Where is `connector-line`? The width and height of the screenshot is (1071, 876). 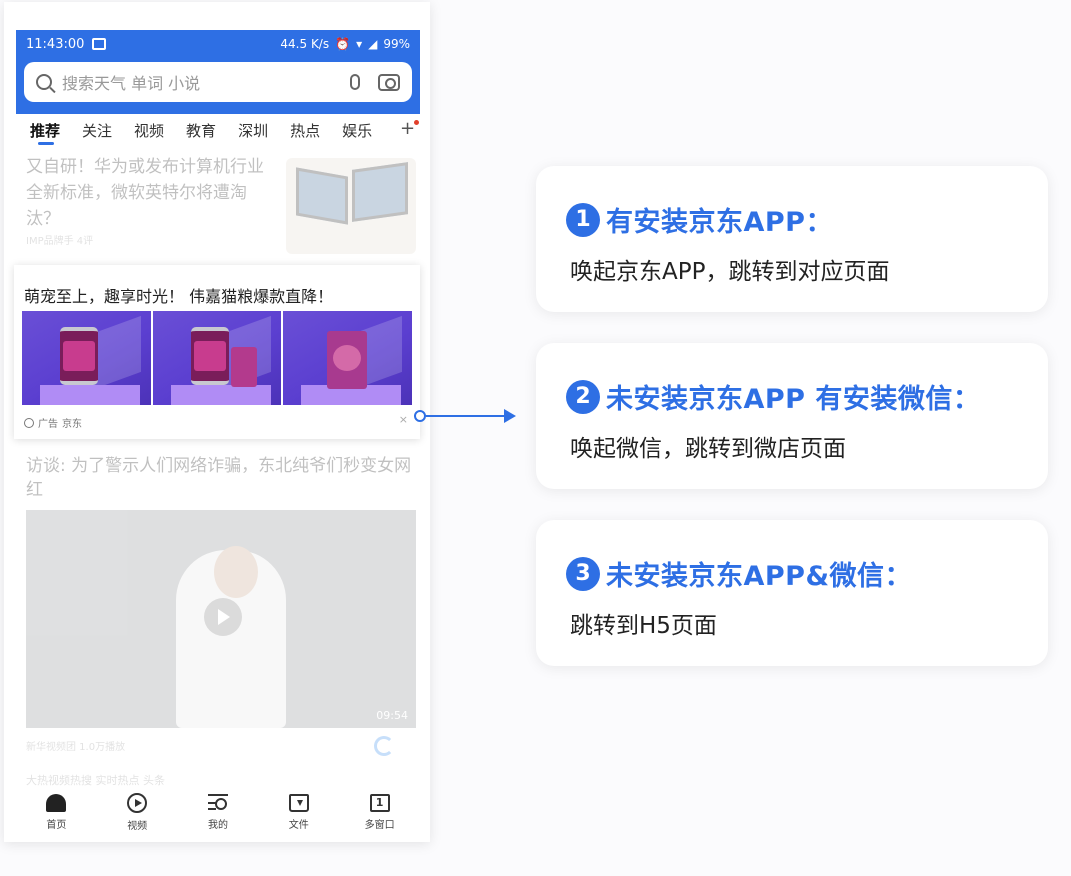
connector-line is located at coordinates (466, 416).